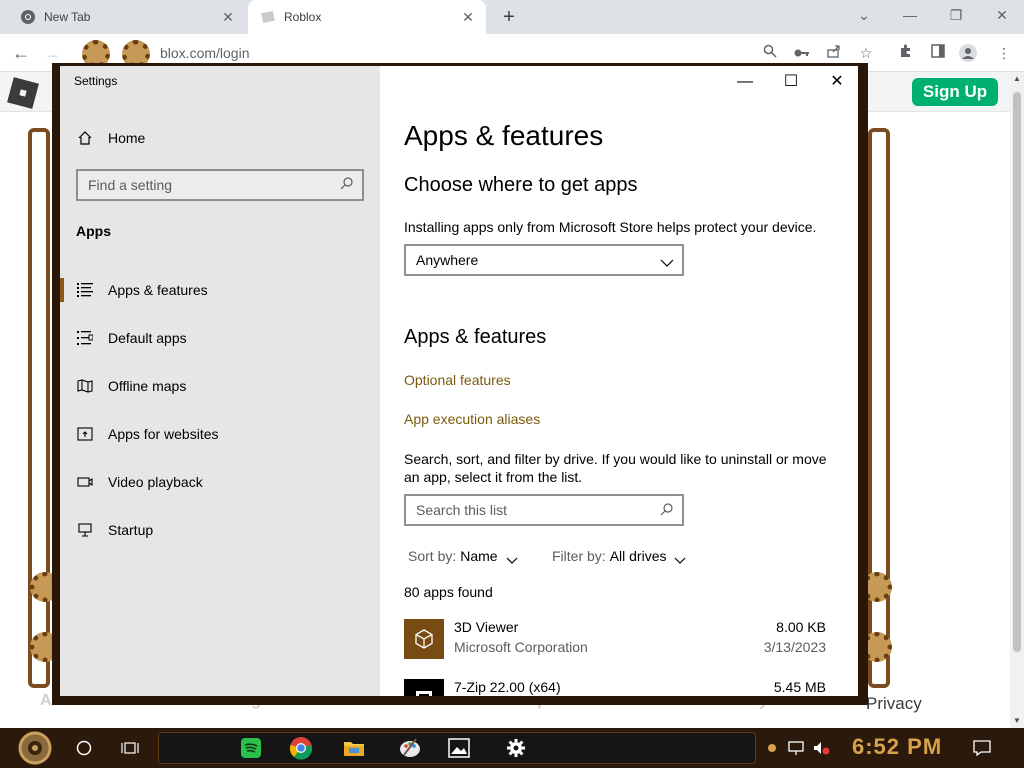  I want to click on sidebar-item-default-apps: Default apps, so click(220, 338).